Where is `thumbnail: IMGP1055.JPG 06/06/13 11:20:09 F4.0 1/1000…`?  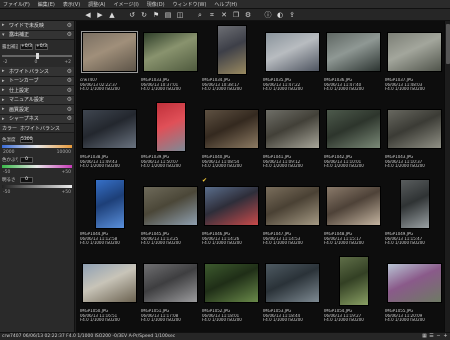 thumbnail: IMGP1055.JPG 06/06/13 11:20:09 F4.0 1/1000… is located at coordinates (413, 293).